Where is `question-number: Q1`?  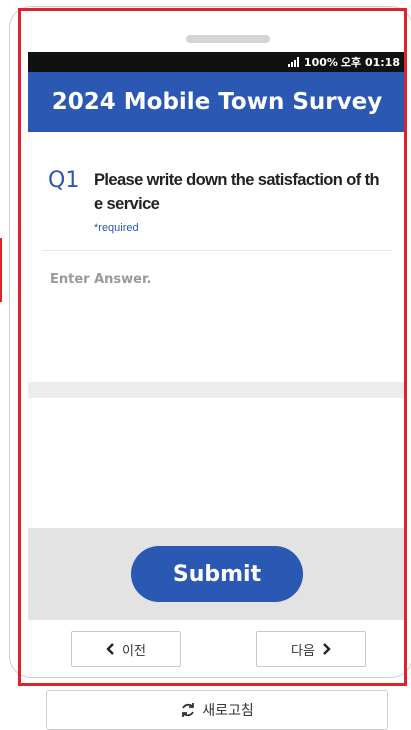
question-number: Q1 is located at coordinates (64, 180).